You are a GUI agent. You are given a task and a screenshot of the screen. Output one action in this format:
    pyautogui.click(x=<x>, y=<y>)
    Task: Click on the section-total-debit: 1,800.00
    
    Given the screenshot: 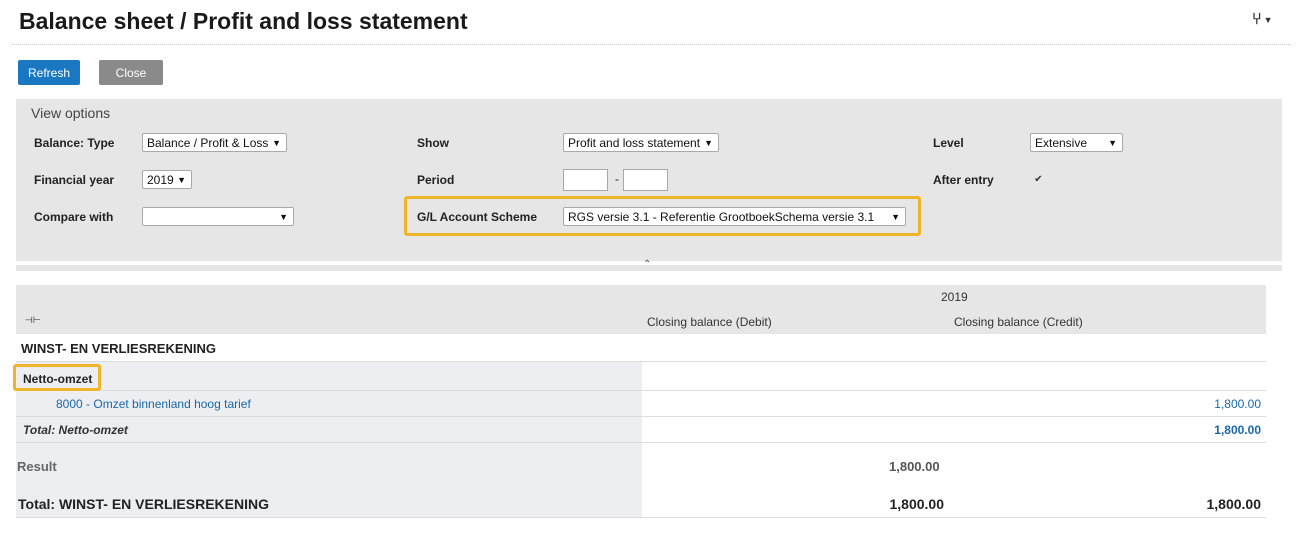 What is the action you would take?
    pyautogui.click(x=917, y=504)
    